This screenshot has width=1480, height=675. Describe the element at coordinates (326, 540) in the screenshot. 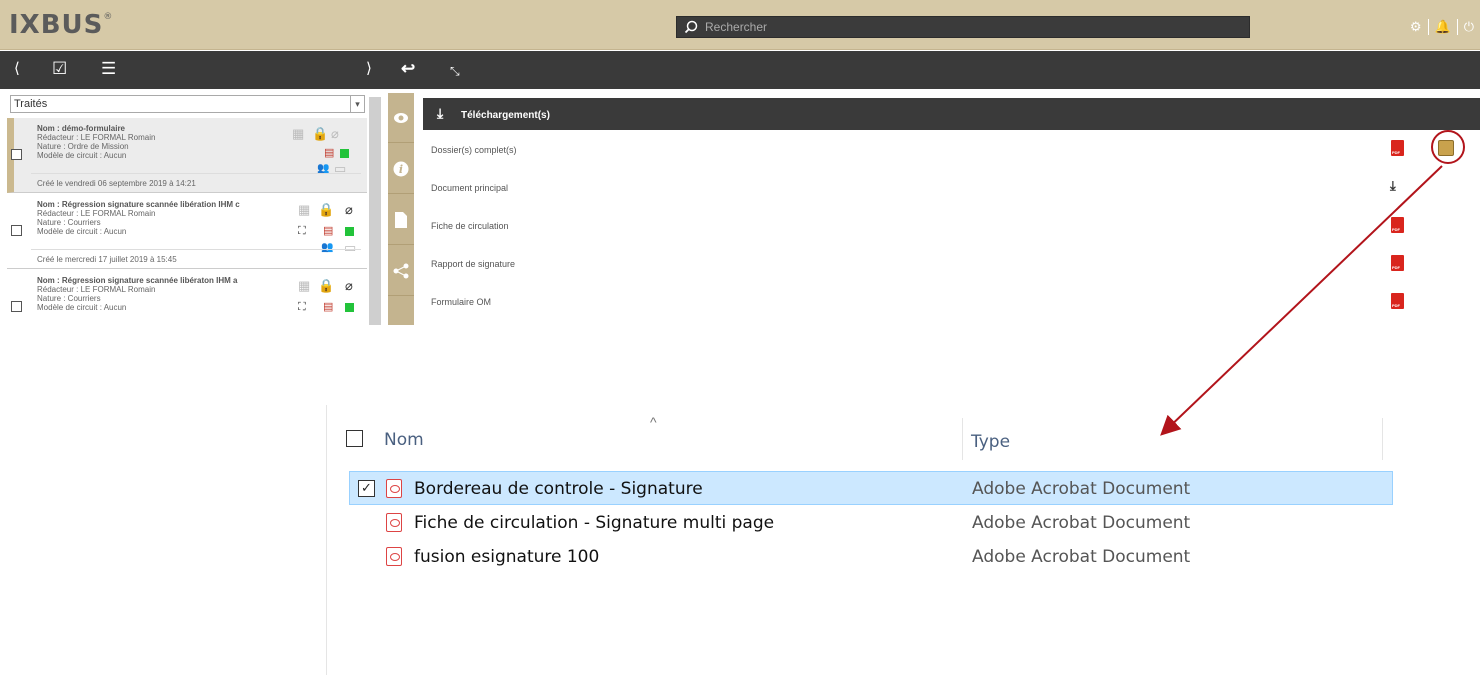

I see `divider` at that location.